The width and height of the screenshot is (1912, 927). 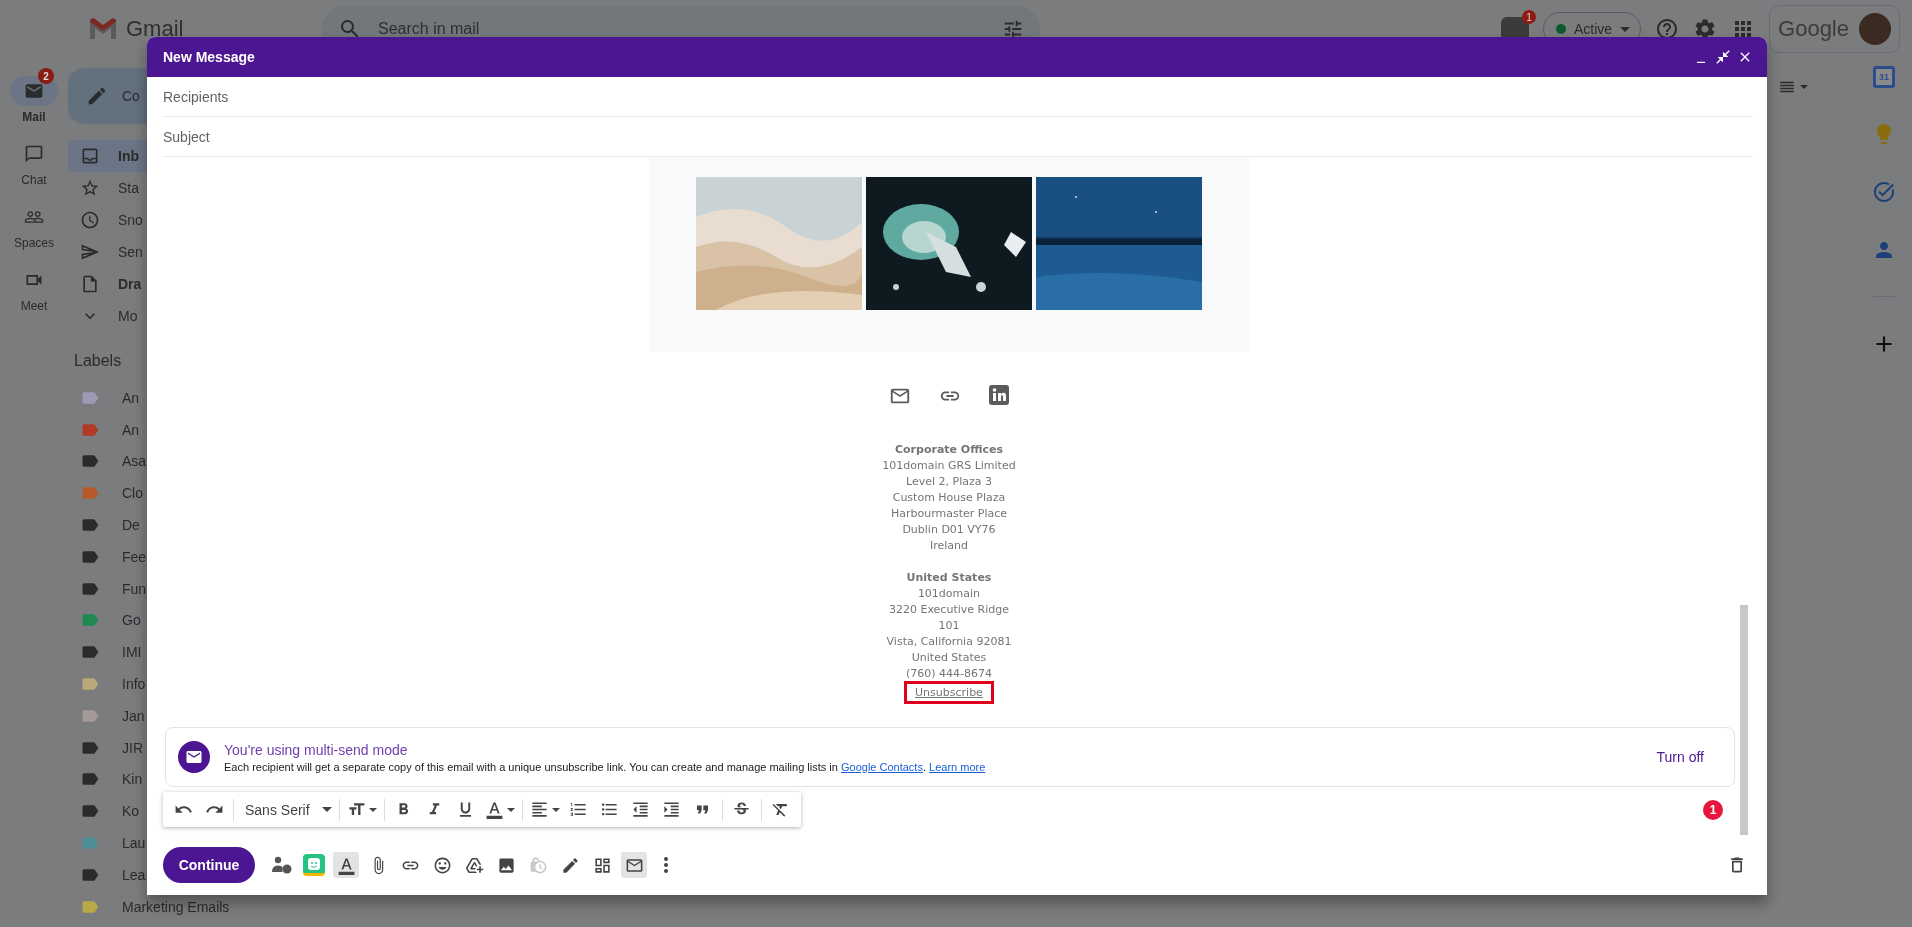 What do you see at coordinates (949, 498) in the screenshot?
I see `address-line: Custom House Plaza` at bounding box center [949, 498].